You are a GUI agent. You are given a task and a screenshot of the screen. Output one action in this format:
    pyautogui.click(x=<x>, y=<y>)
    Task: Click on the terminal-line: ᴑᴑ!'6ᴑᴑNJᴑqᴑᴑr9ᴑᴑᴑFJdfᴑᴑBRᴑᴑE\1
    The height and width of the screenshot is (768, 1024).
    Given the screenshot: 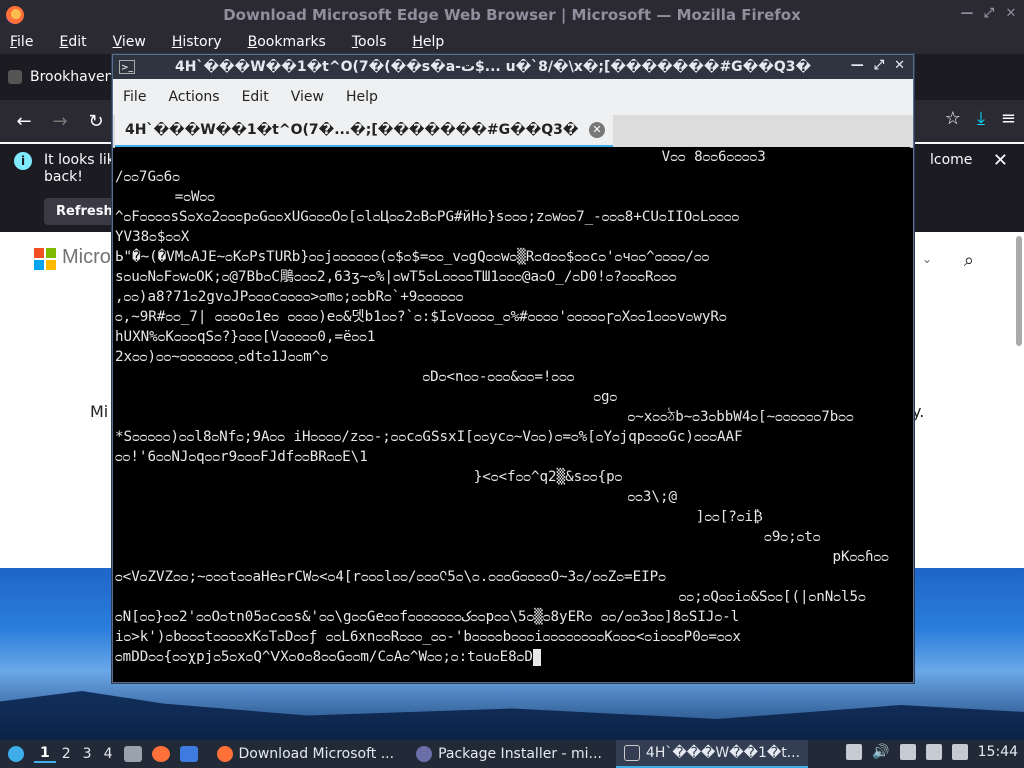 What is the action you would take?
    pyautogui.click(x=241, y=457)
    